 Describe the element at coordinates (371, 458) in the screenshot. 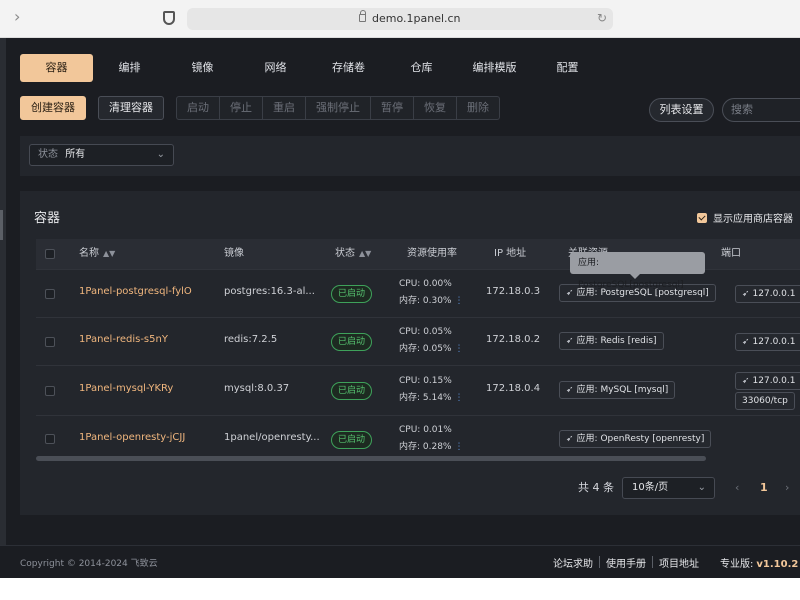

I see `horizontal-scrollbar` at that location.